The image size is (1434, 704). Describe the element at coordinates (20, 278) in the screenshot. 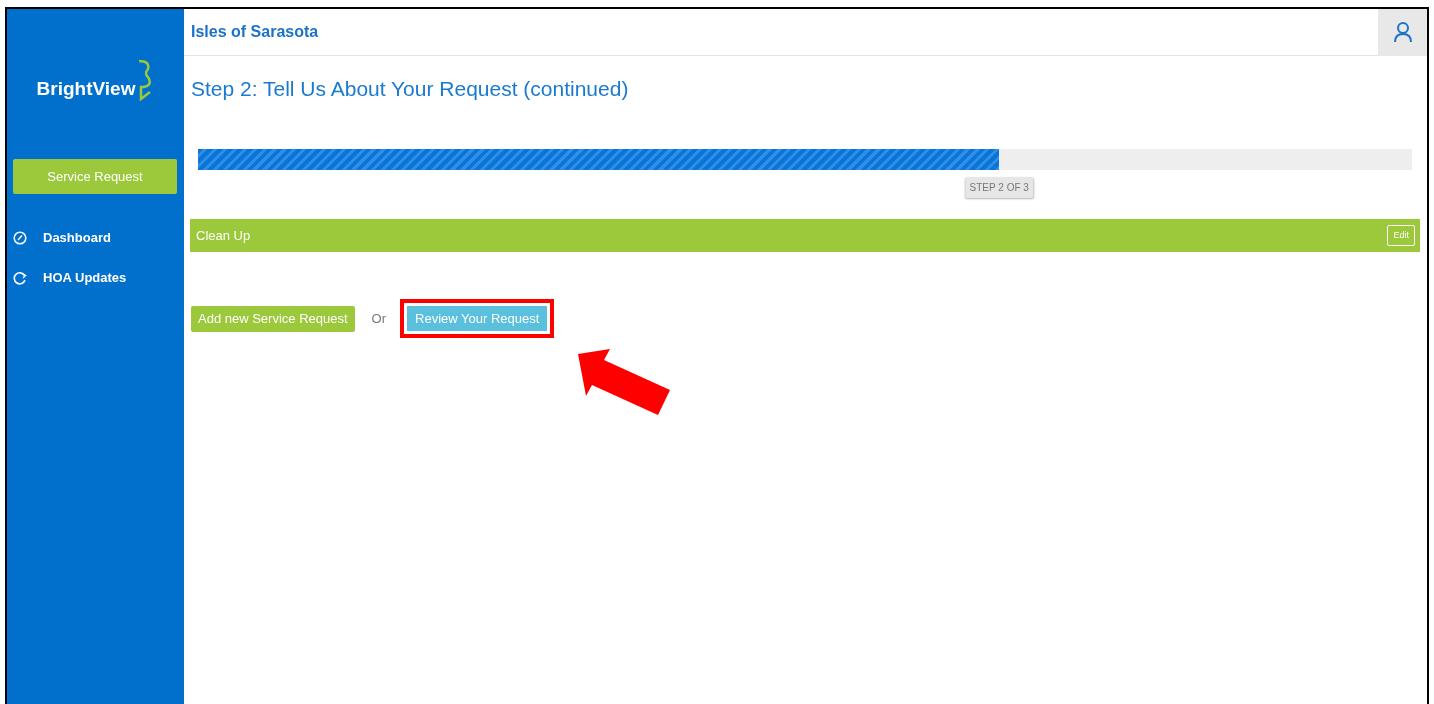

I see `refresh-icon` at that location.